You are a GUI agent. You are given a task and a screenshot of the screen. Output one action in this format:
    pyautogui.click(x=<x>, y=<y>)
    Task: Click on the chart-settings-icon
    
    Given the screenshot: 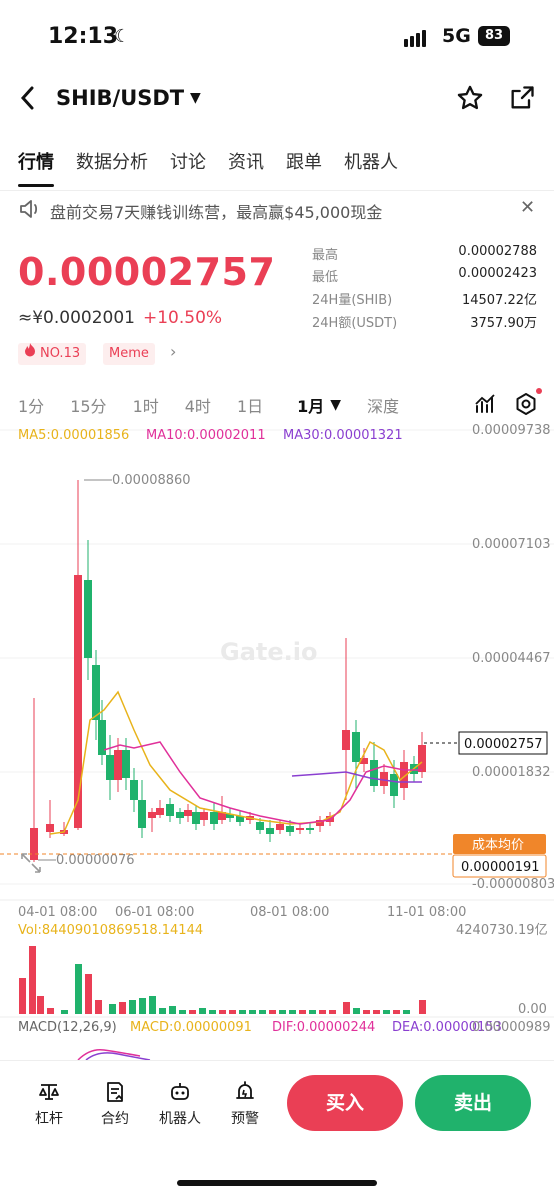 What is the action you would take?
    pyautogui.click(x=526, y=406)
    